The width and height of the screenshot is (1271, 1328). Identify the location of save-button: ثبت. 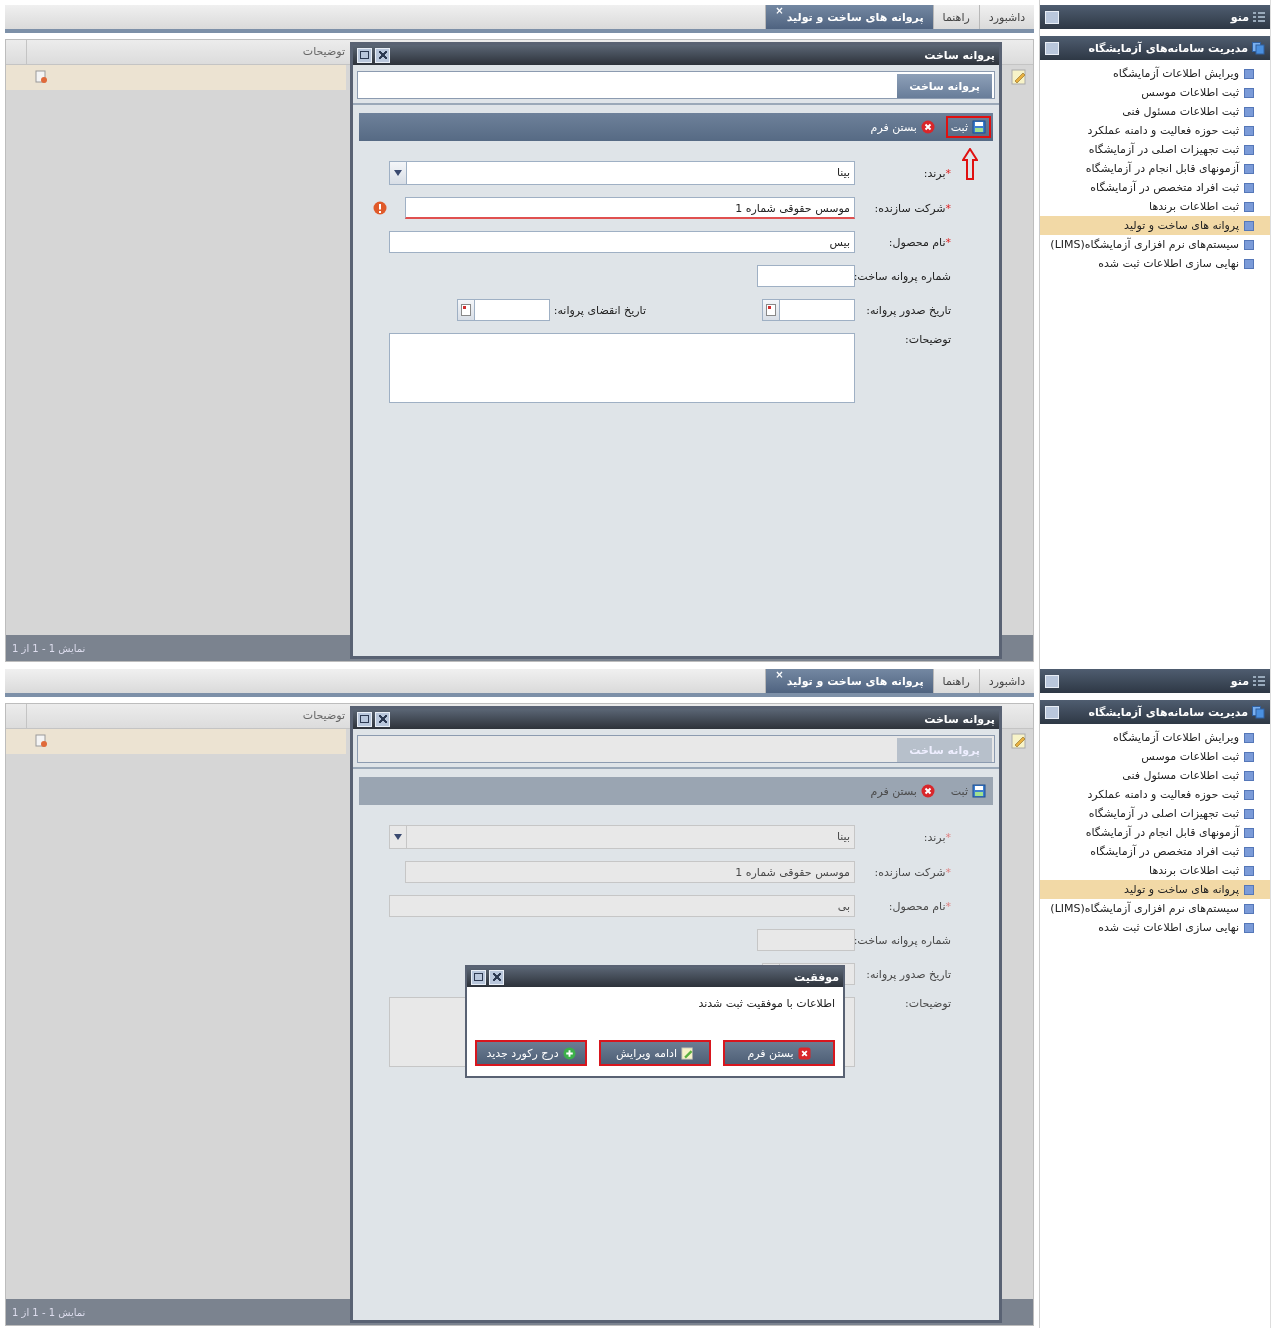
(968, 127).